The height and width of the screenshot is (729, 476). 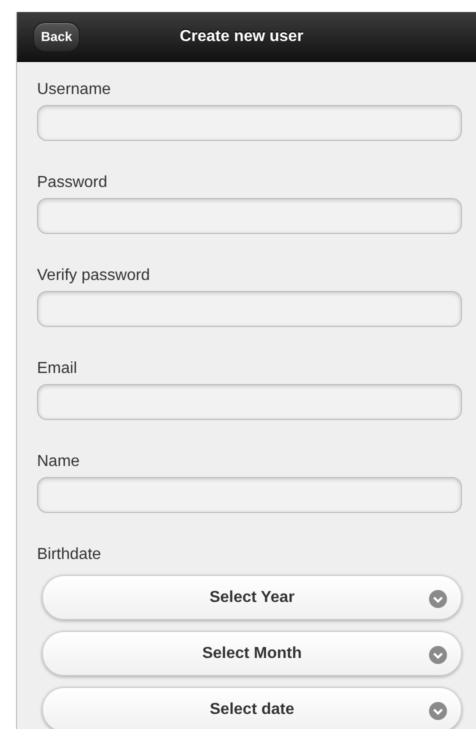 What do you see at coordinates (57, 369) in the screenshot?
I see `field-label: Email` at bounding box center [57, 369].